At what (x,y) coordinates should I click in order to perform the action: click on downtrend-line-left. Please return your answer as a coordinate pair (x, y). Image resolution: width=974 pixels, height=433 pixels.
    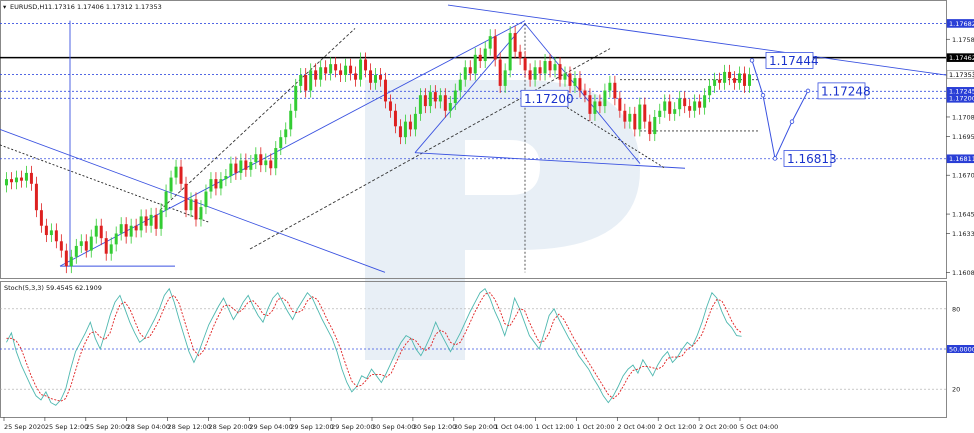
    Looking at the image, I should click on (193, 200).